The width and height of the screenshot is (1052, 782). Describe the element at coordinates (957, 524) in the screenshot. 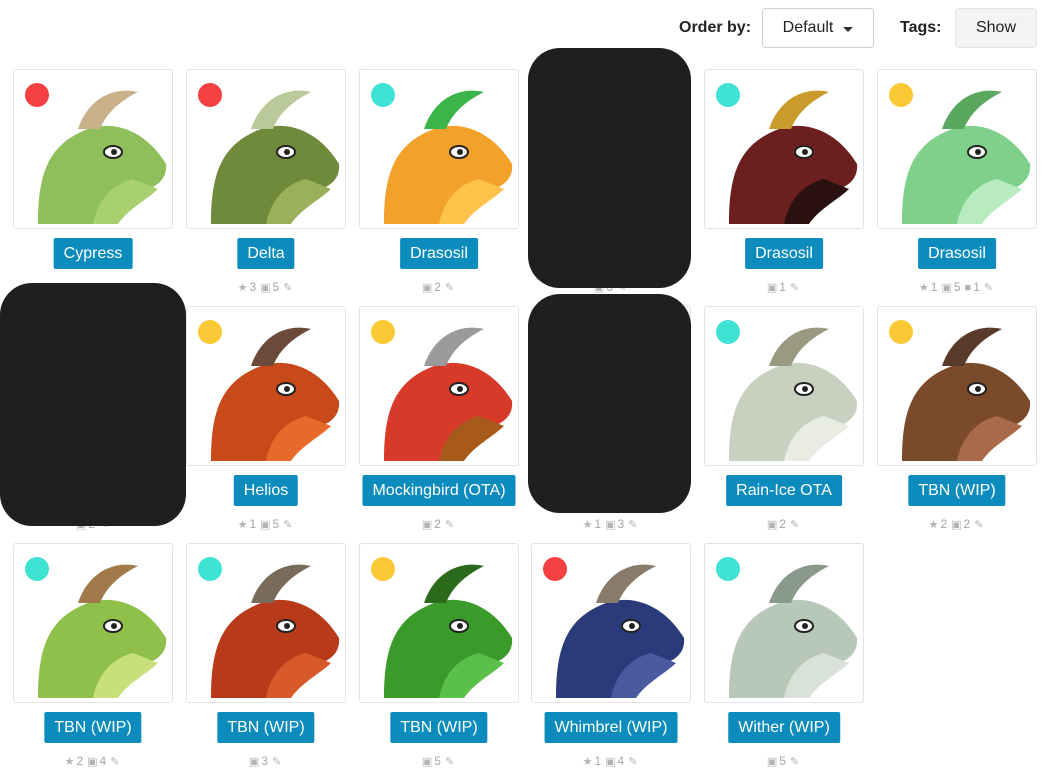

I see `character-stats: ★ 2 ▣ 2 ✎` at that location.